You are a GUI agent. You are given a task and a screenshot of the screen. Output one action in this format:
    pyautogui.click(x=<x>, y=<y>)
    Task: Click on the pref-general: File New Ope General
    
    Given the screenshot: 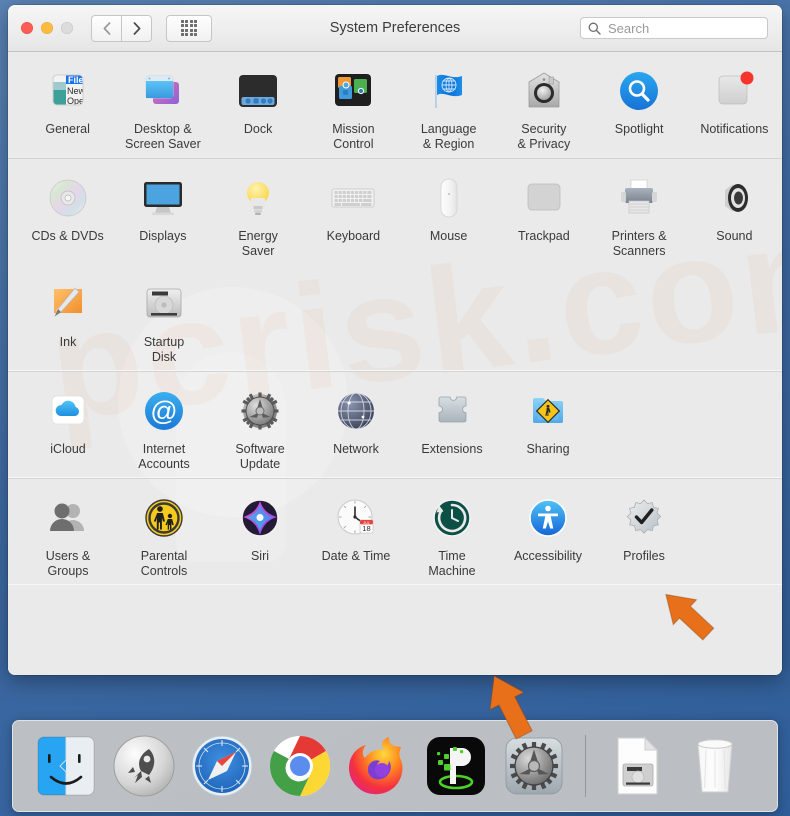 What is the action you would take?
    pyautogui.click(x=67, y=105)
    